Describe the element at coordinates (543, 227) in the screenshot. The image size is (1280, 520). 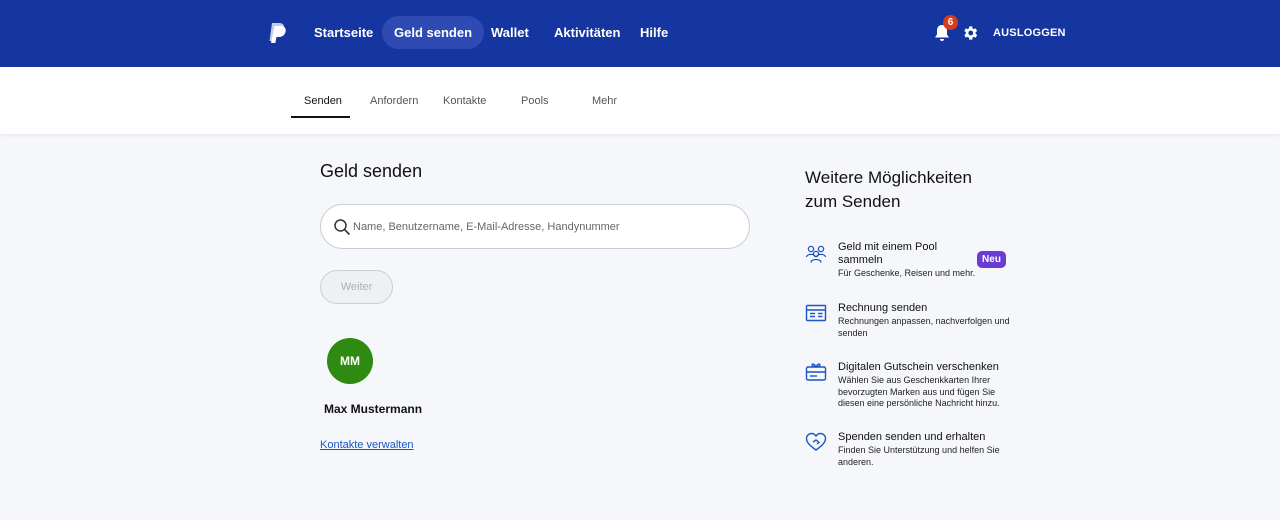
I see `search-input` at that location.